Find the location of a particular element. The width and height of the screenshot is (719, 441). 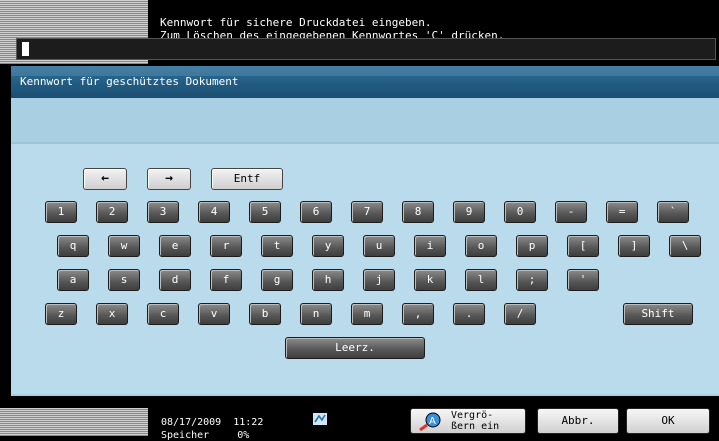

zoom-label-line-1: Vergrö- is located at coordinates (472, 415).